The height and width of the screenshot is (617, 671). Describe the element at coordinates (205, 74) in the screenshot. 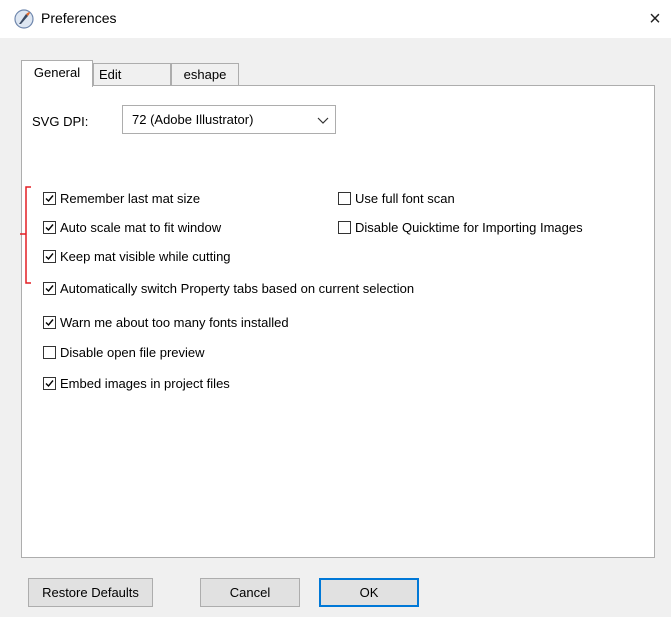

I see `tab-eshape: eshape` at that location.